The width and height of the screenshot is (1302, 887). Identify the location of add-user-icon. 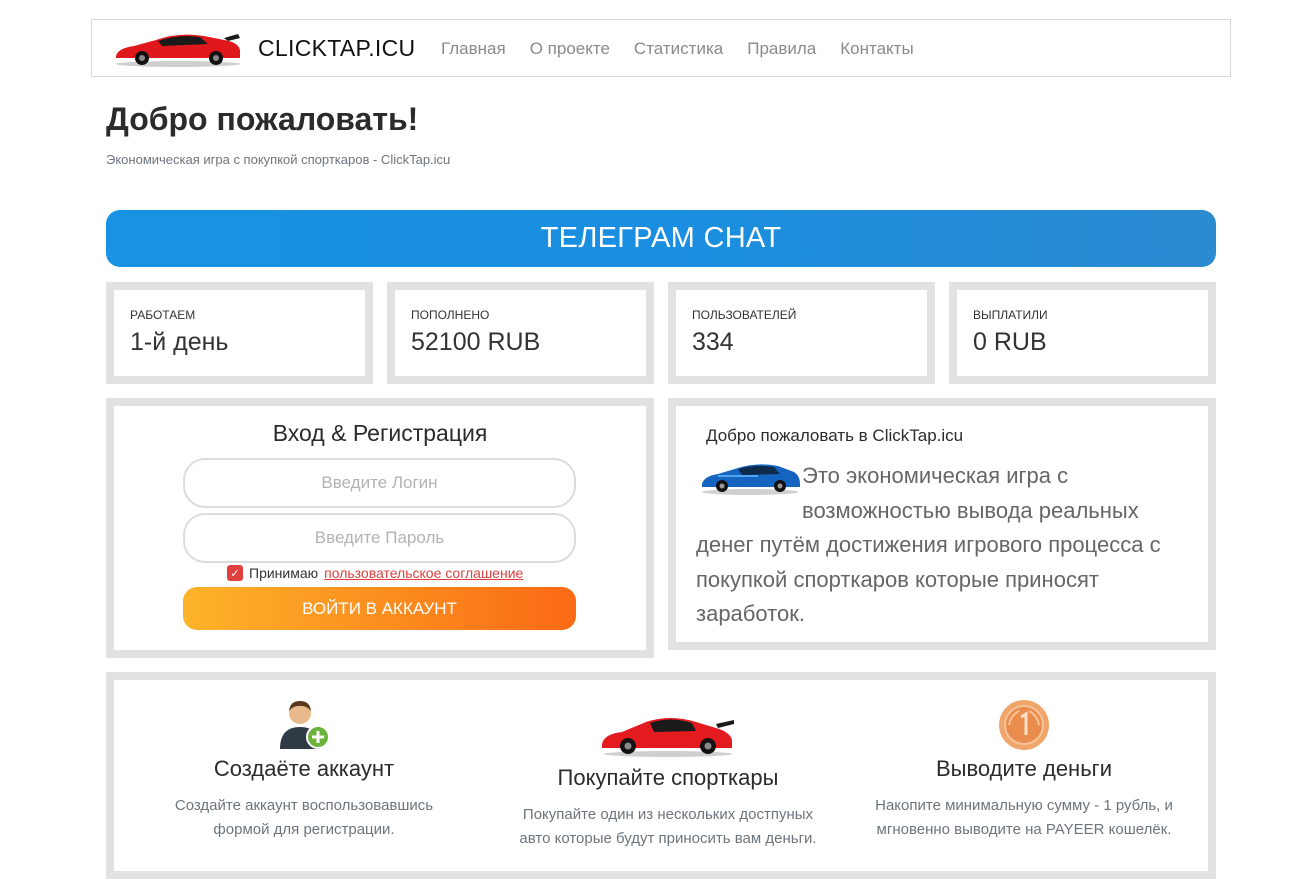
(305, 725).